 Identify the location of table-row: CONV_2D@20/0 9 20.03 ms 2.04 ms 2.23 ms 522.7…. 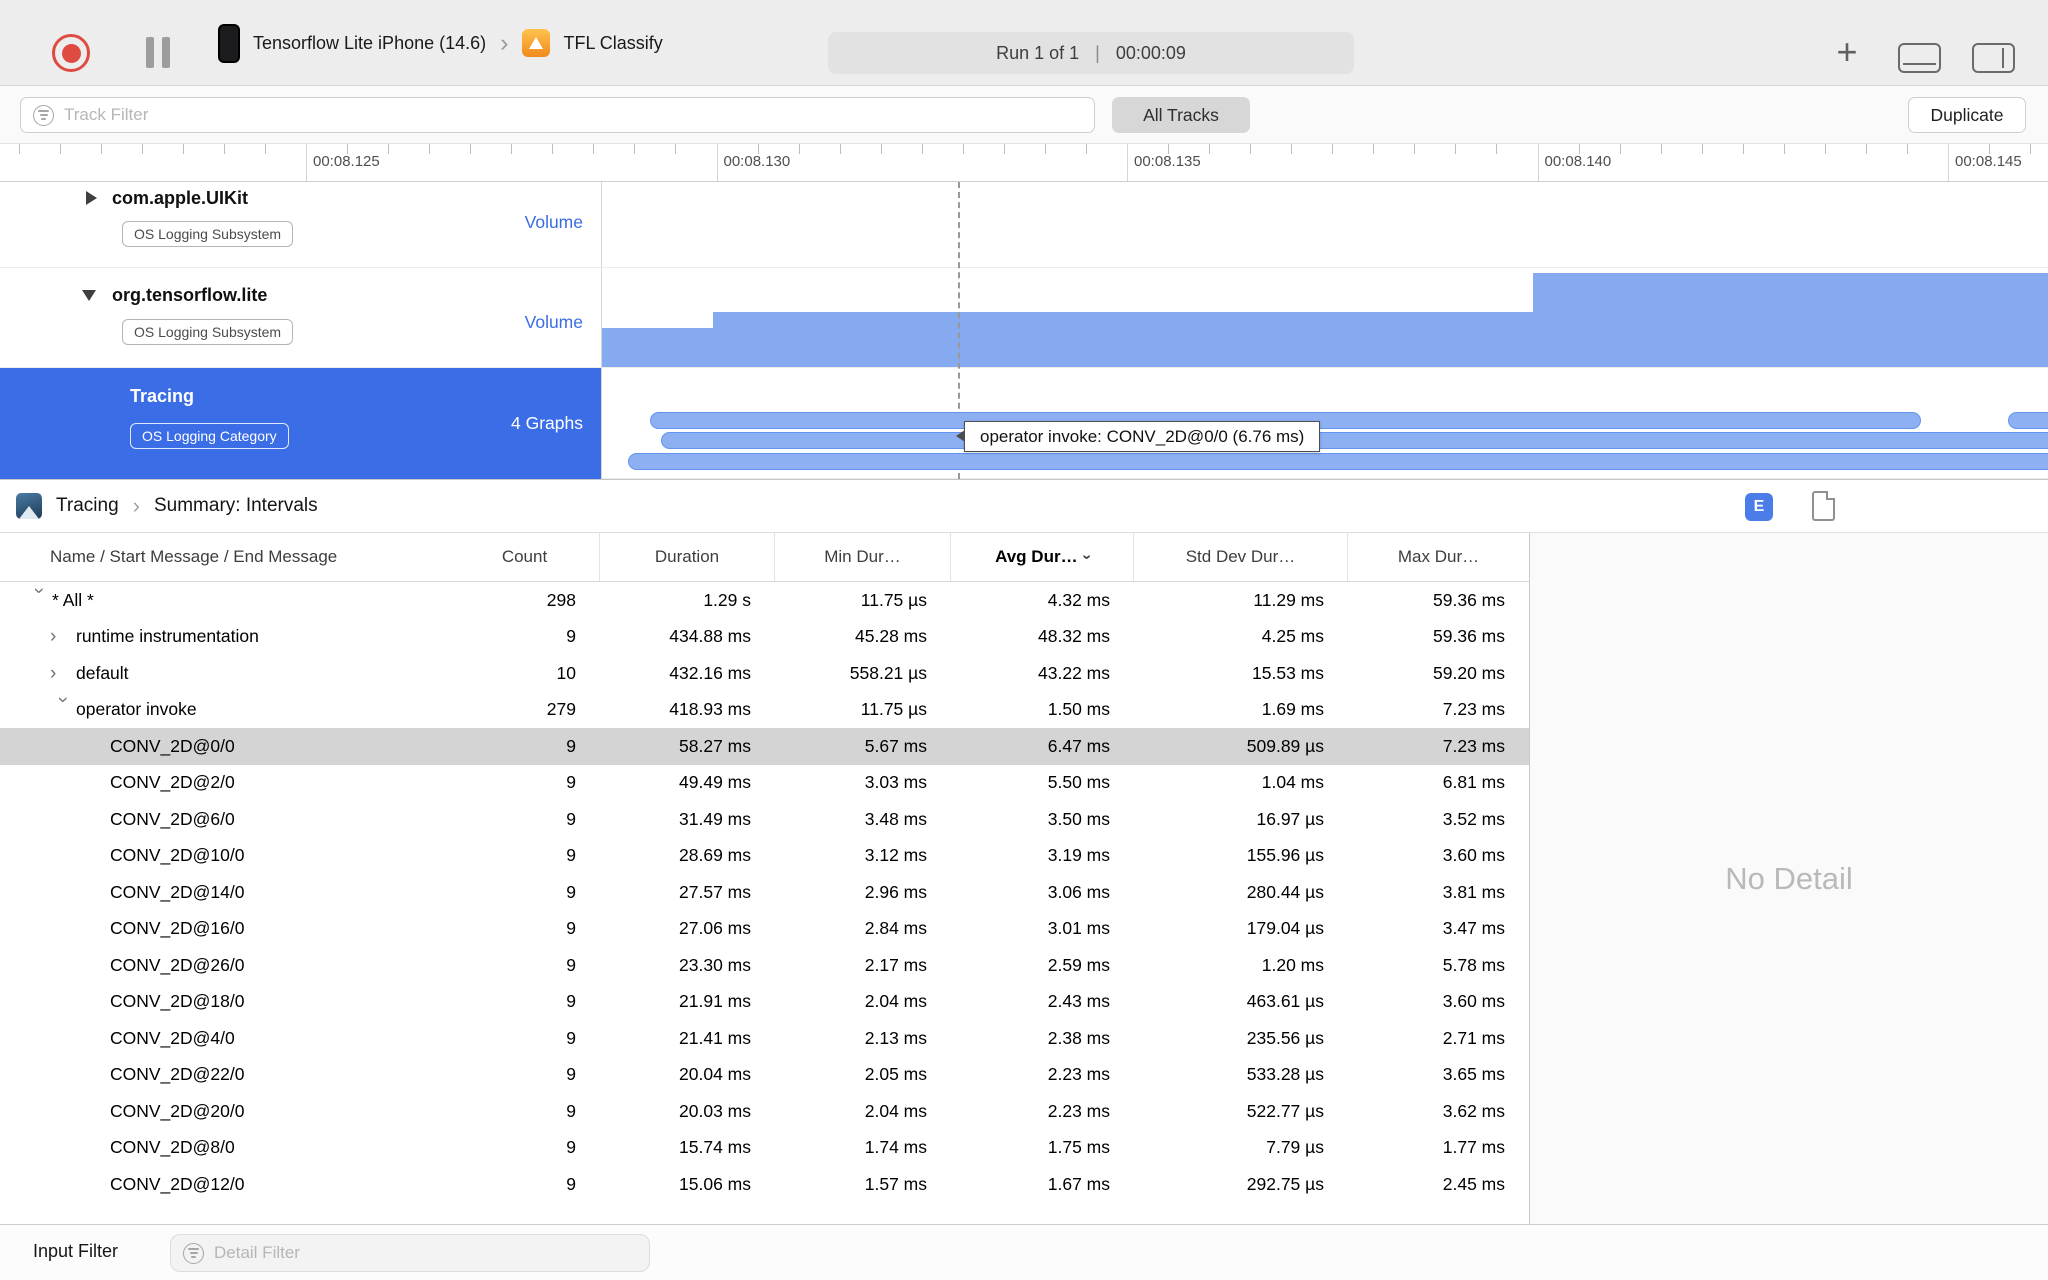
(764, 1111).